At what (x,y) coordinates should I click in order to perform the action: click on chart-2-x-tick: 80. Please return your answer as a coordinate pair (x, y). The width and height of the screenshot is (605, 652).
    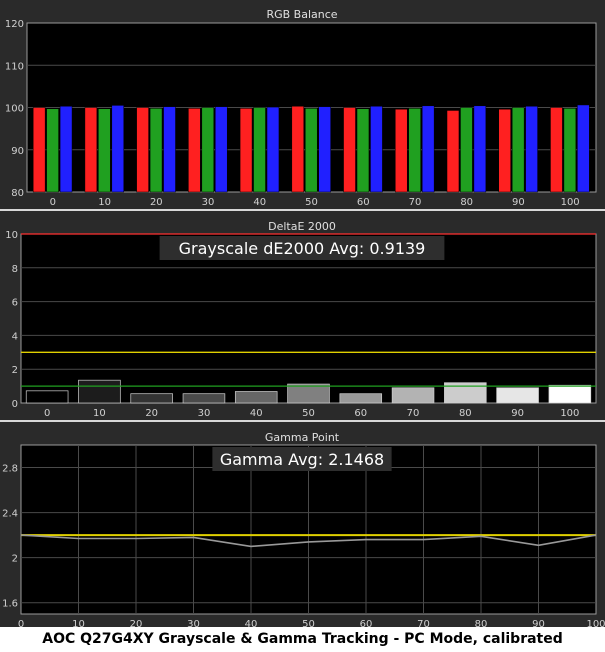
    Looking at the image, I should click on (465, 413).